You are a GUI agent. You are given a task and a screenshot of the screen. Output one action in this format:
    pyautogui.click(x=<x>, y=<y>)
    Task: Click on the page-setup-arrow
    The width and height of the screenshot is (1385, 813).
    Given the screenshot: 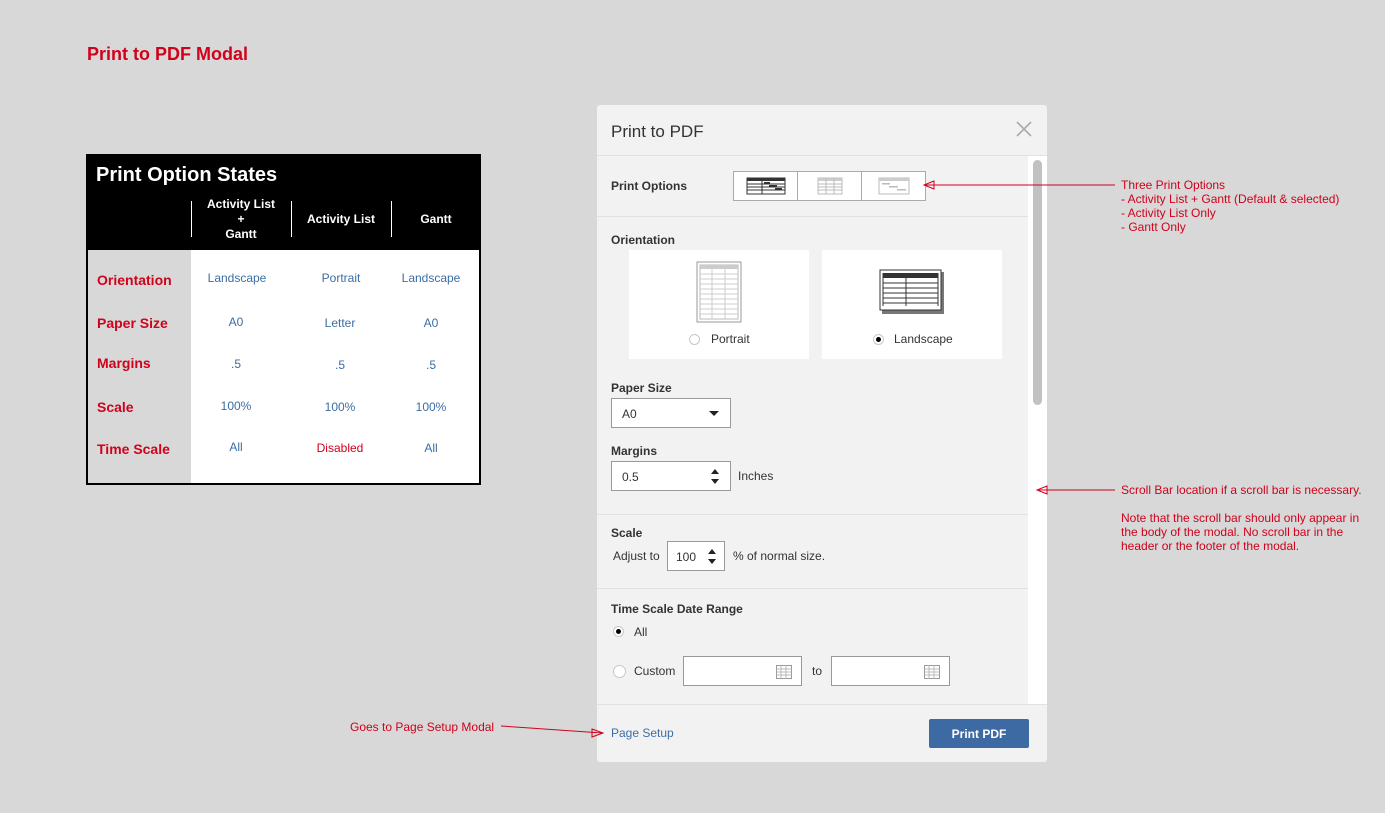 What is the action you would take?
    pyautogui.click(x=551, y=729)
    